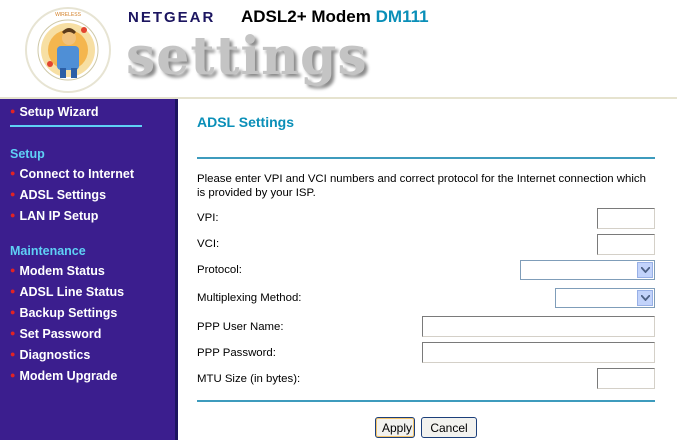 Image resolution: width=677 pixels, height=440 pixels. Describe the element at coordinates (63, 195) in the screenshot. I see `sidebar-item-label: ADSL Settings` at that location.